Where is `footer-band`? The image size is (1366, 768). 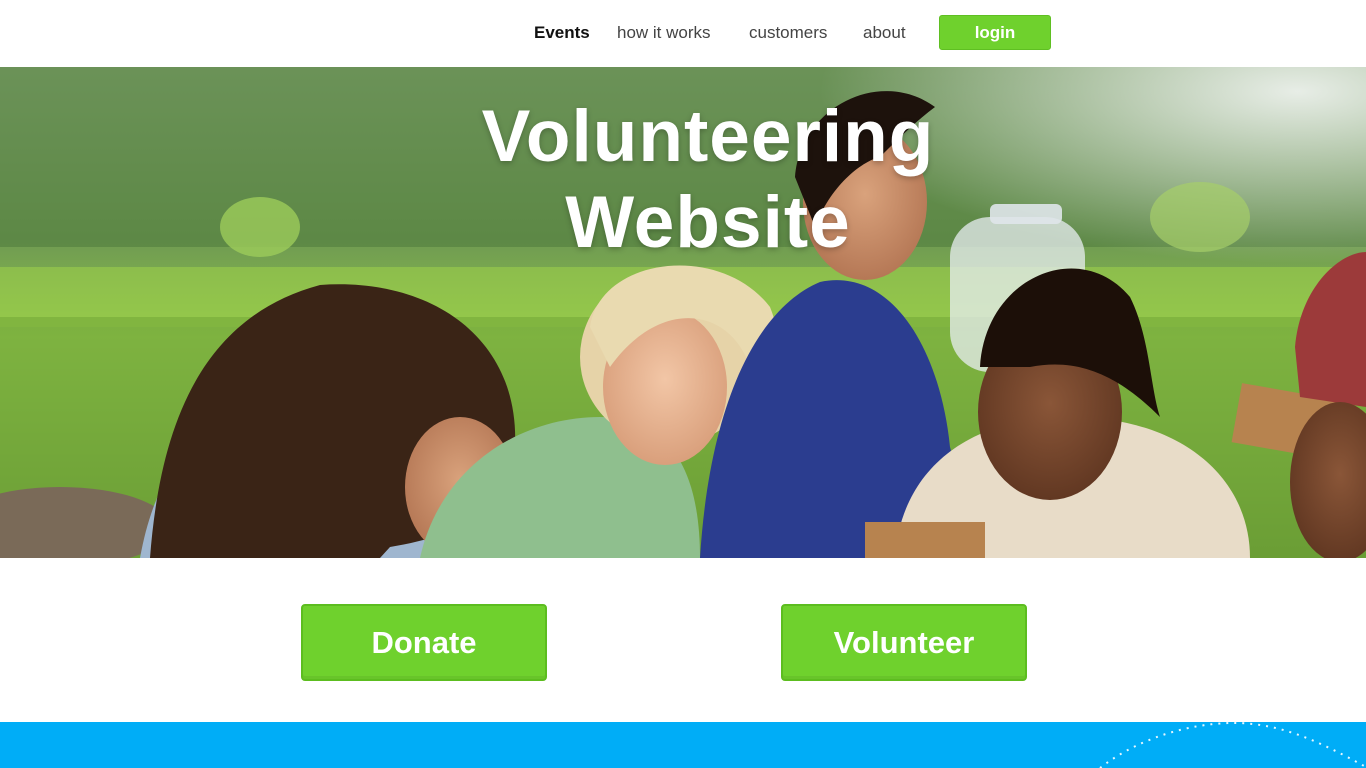 footer-band is located at coordinates (683, 745).